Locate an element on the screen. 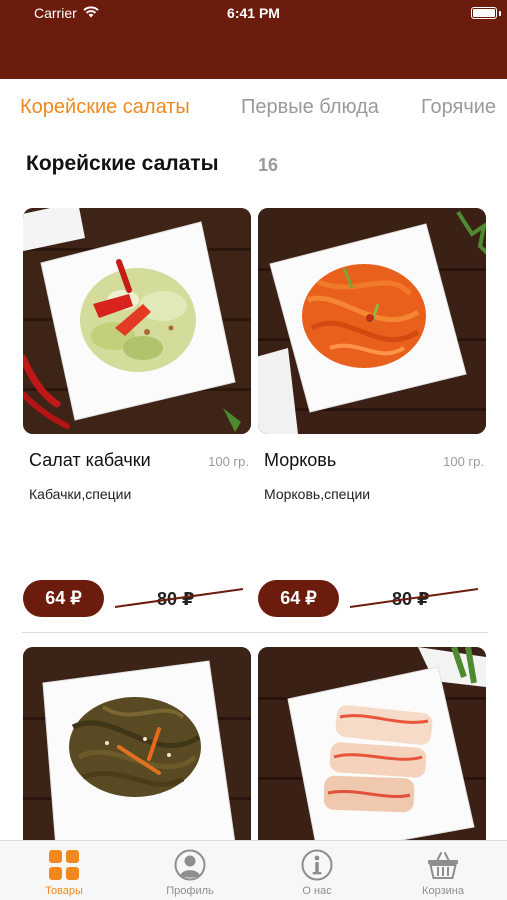  nav-item-profile: Профиль is located at coordinates (190, 870).